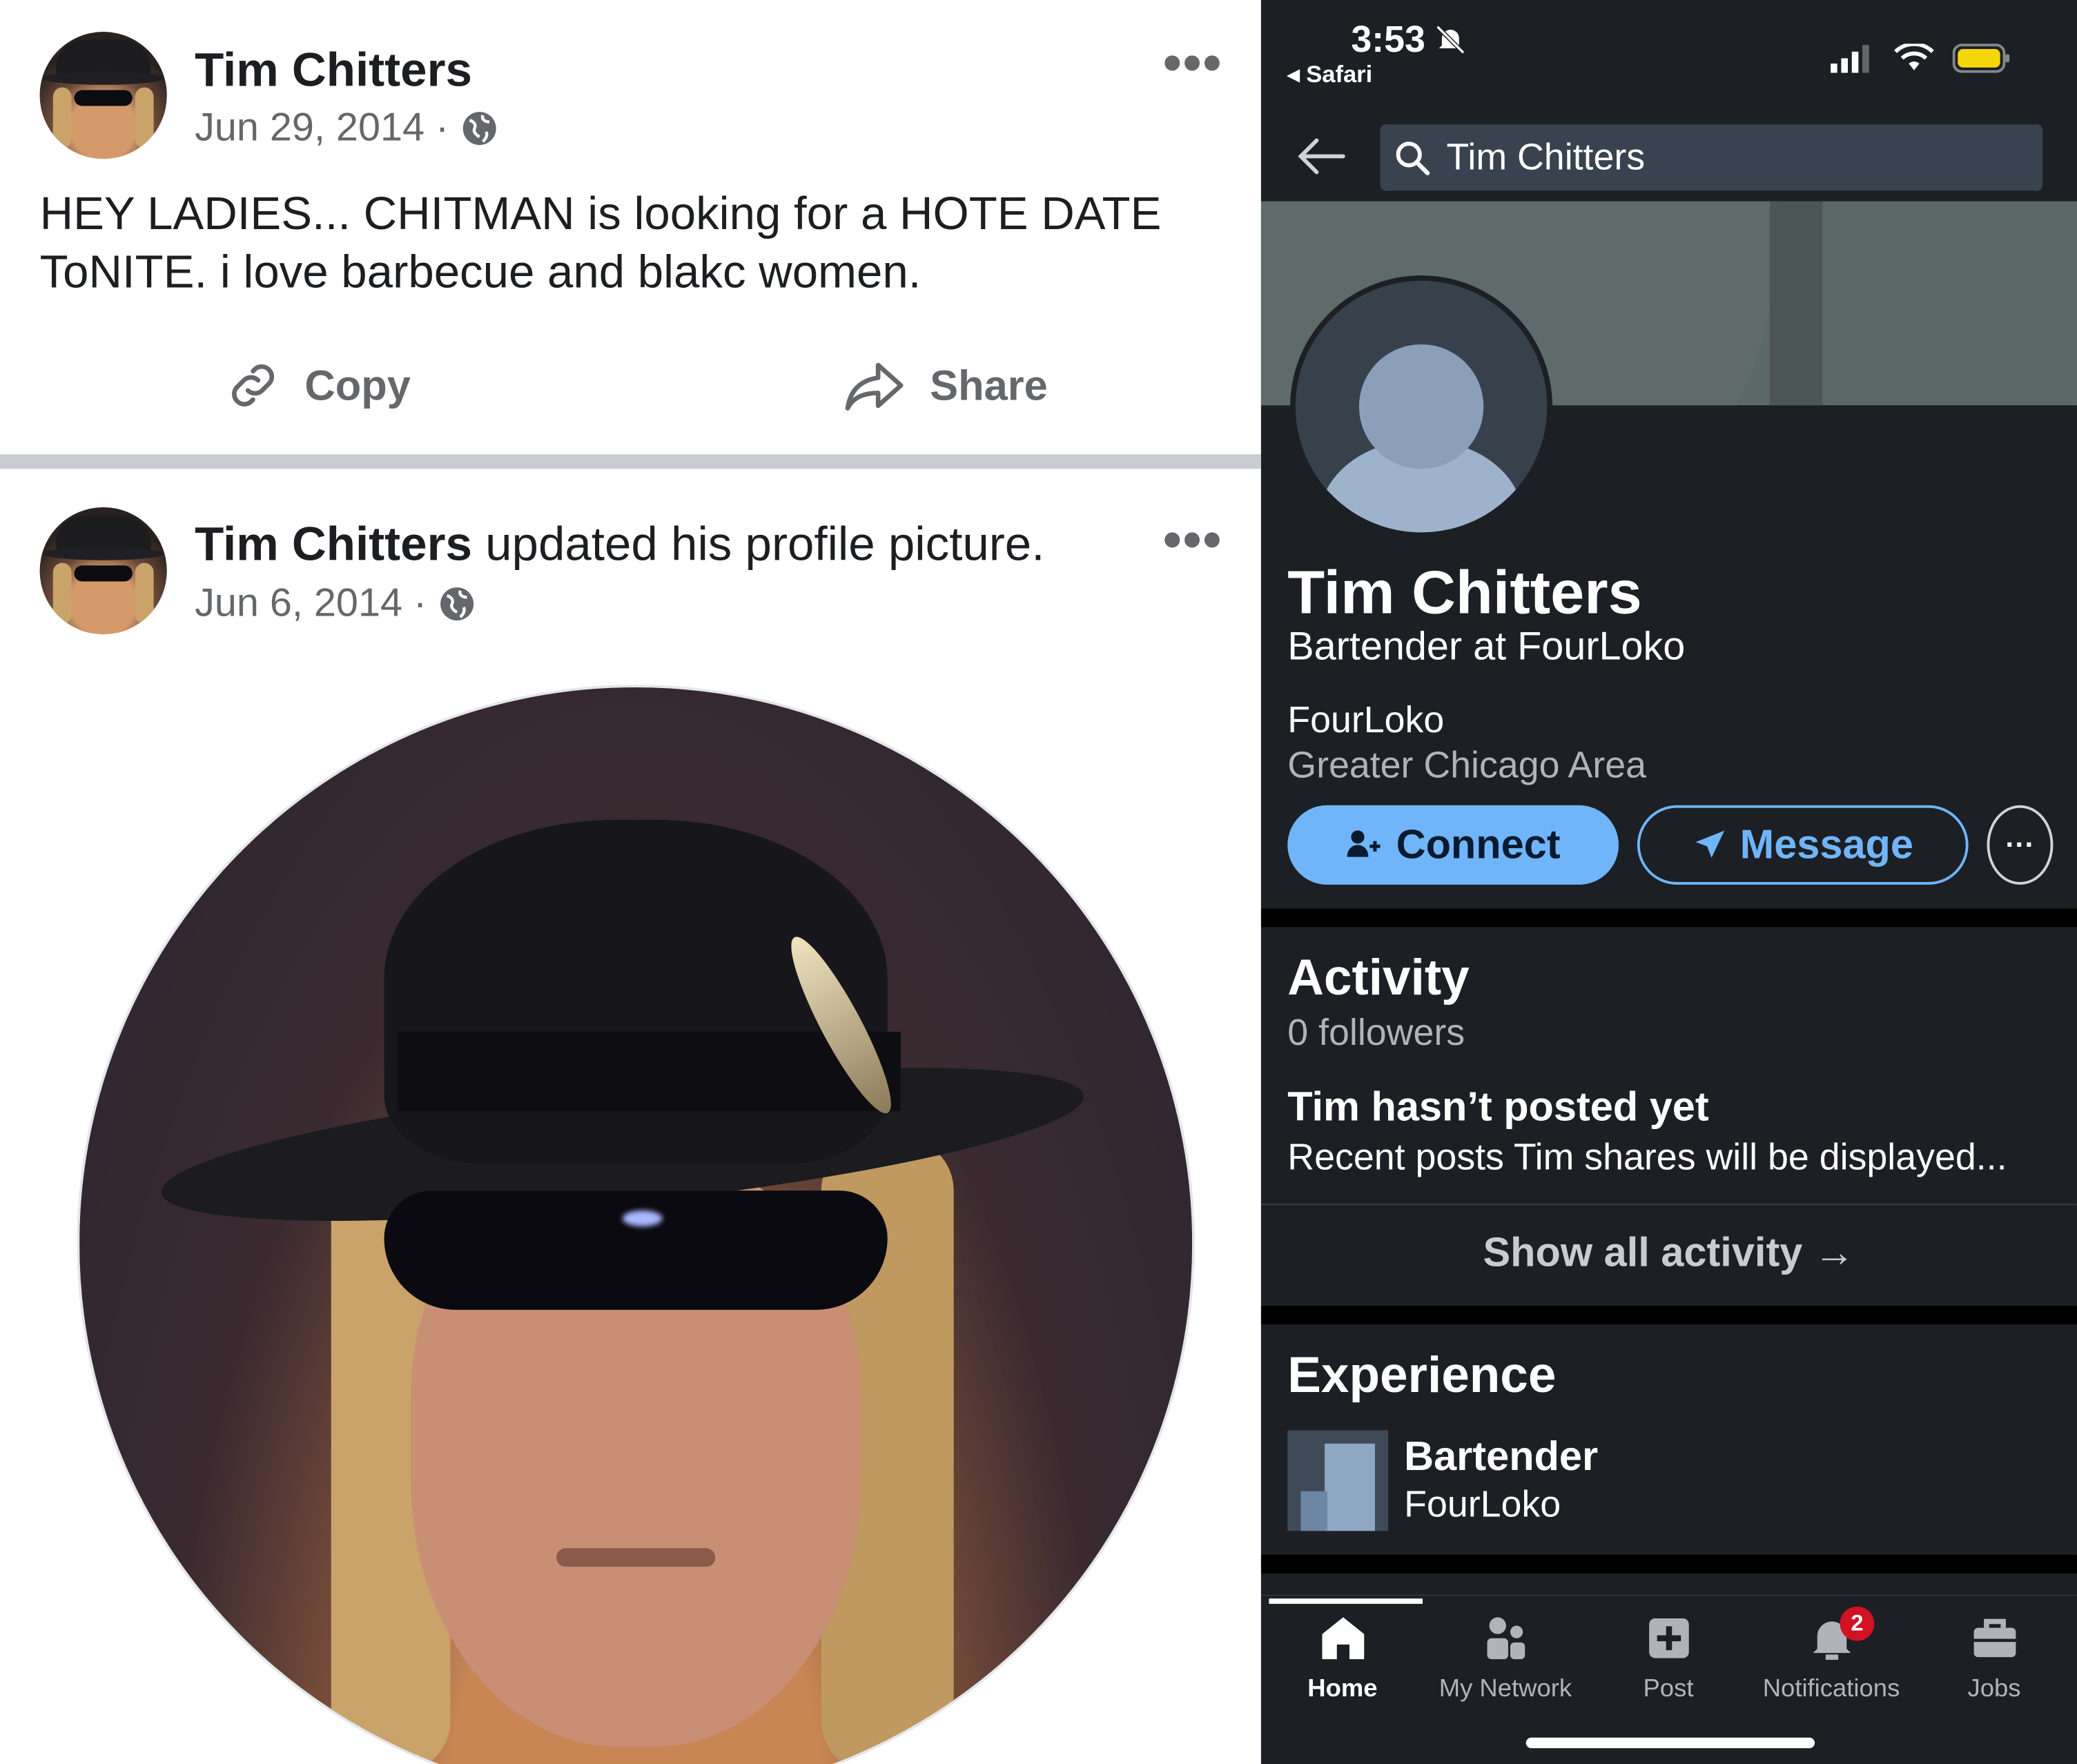 Image resolution: width=2077 pixels, height=1764 pixels. What do you see at coordinates (1831, 1655) in the screenshot?
I see `tab-notifications: 2 Notifications` at bounding box center [1831, 1655].